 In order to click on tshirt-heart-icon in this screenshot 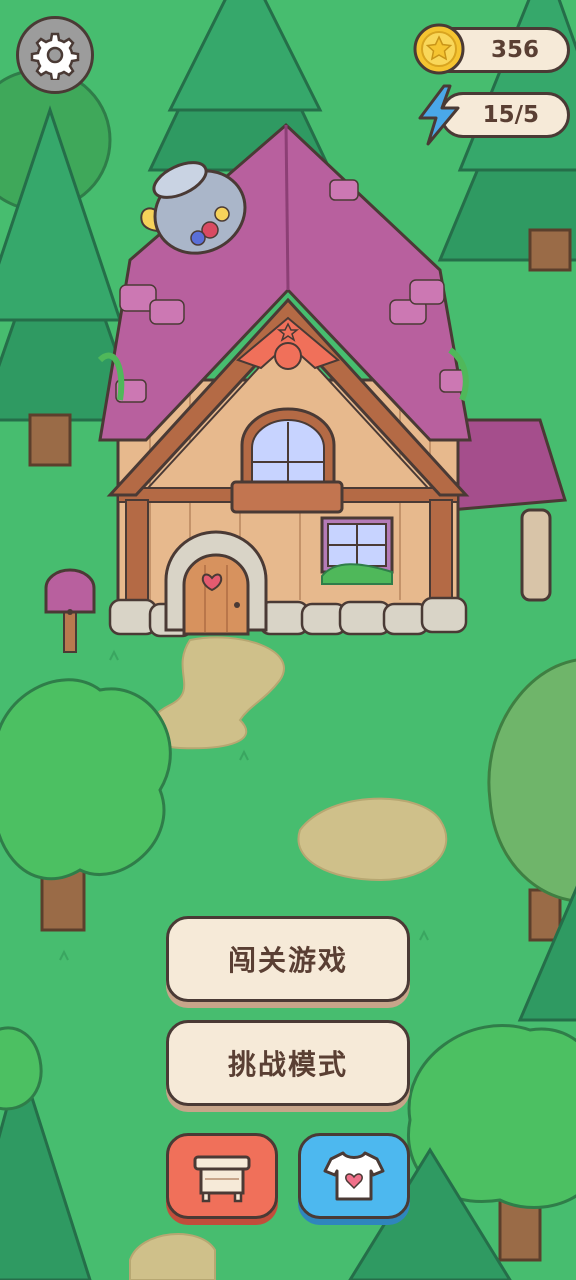, I will do `click(354, 1176)`.